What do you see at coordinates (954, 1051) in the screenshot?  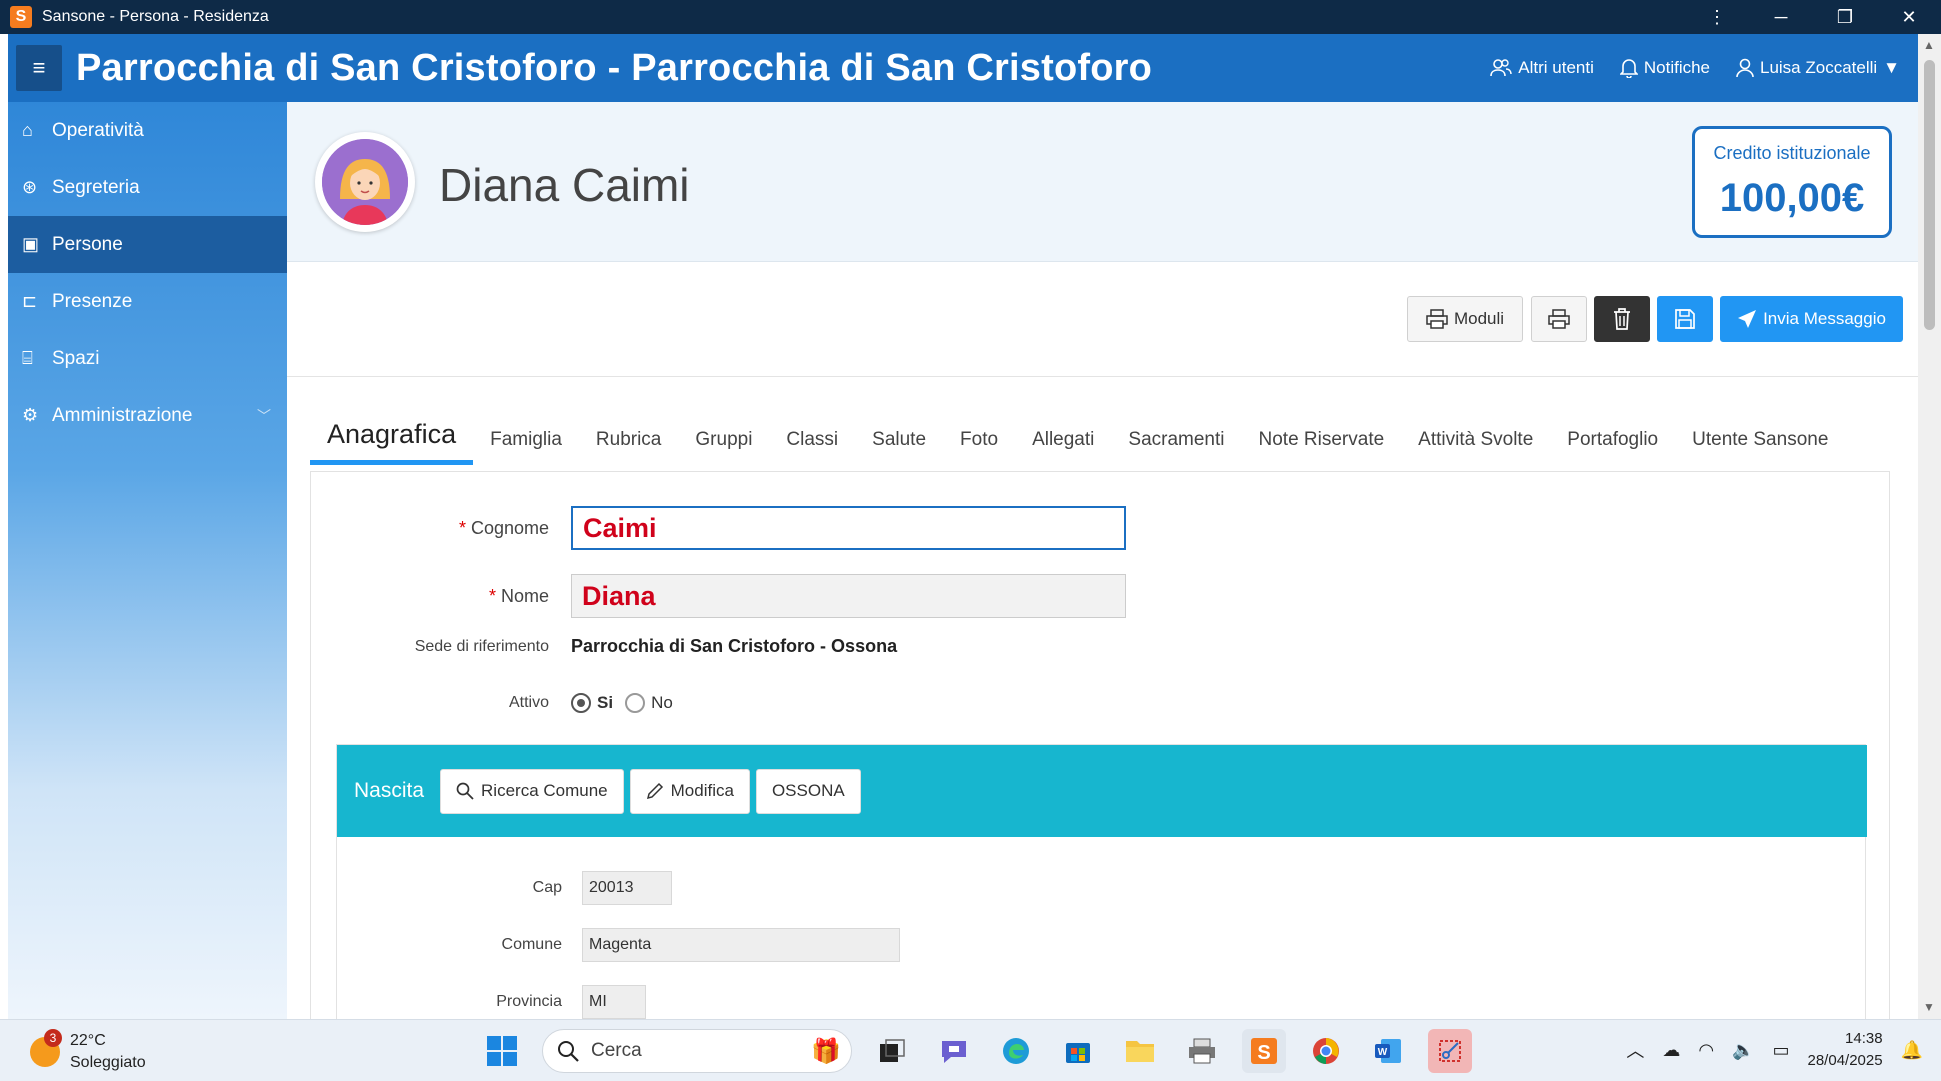 I see `teams-icon` at bounding box center [954, 1051].